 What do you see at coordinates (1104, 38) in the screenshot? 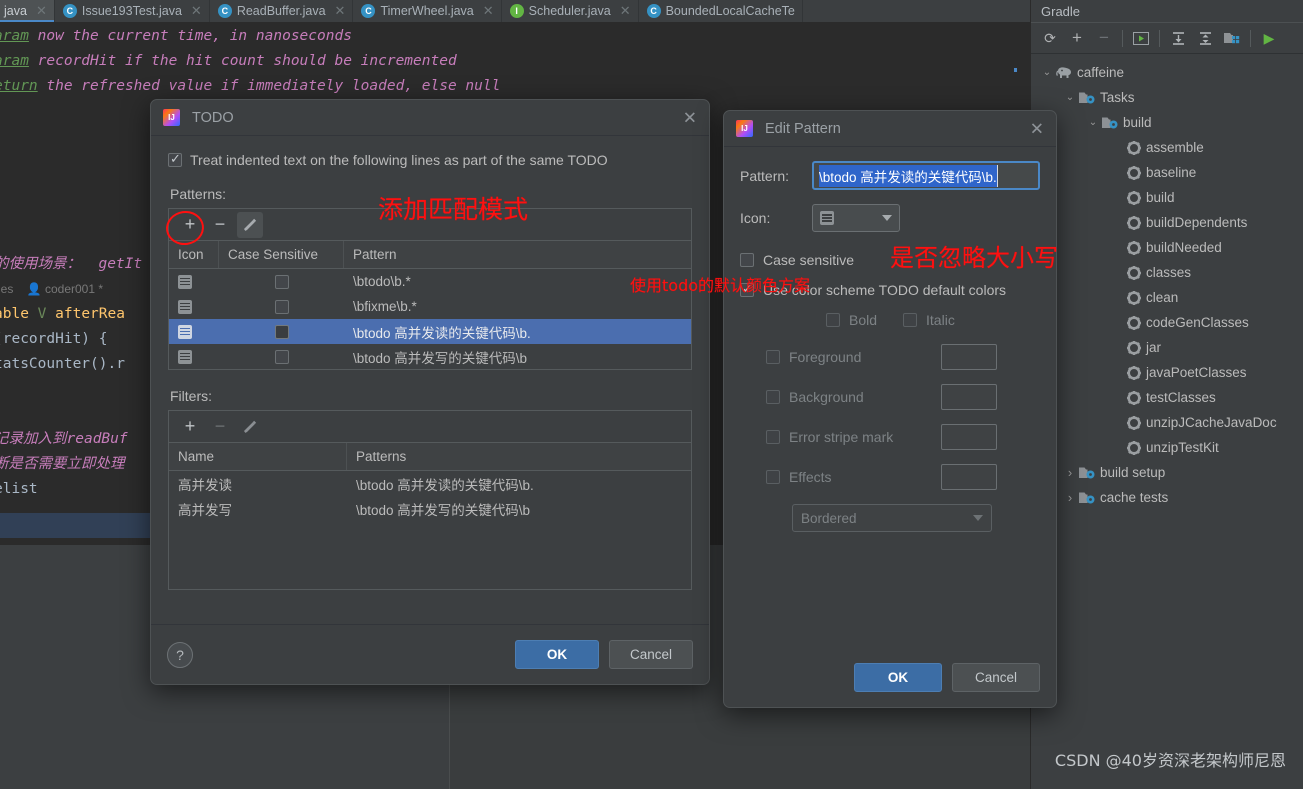
I see `remove-icon: −` at bounding box center [1104, 38].